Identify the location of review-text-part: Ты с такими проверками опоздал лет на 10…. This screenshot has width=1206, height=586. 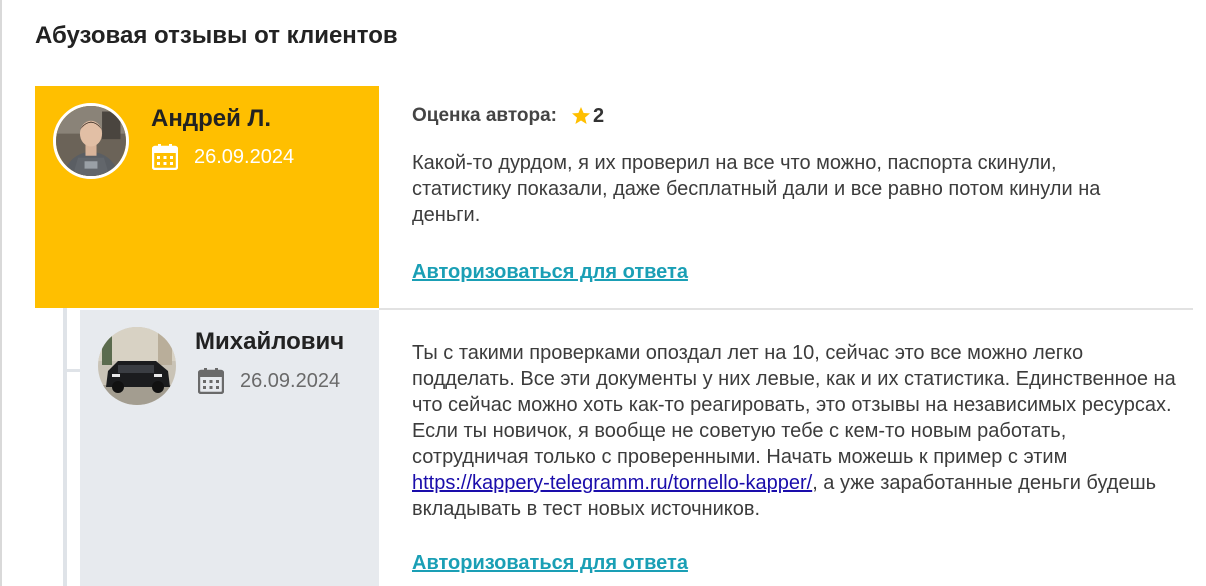
(794, 405).